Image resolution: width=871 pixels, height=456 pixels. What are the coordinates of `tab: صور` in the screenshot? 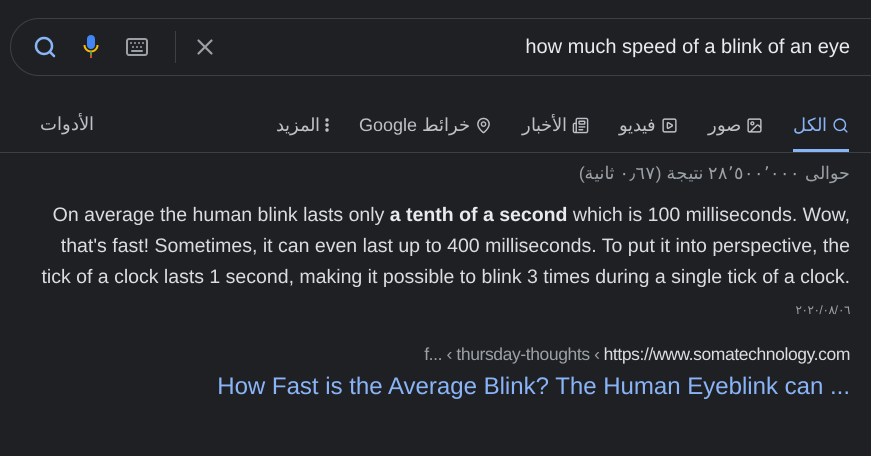 It's located at (735, 125).